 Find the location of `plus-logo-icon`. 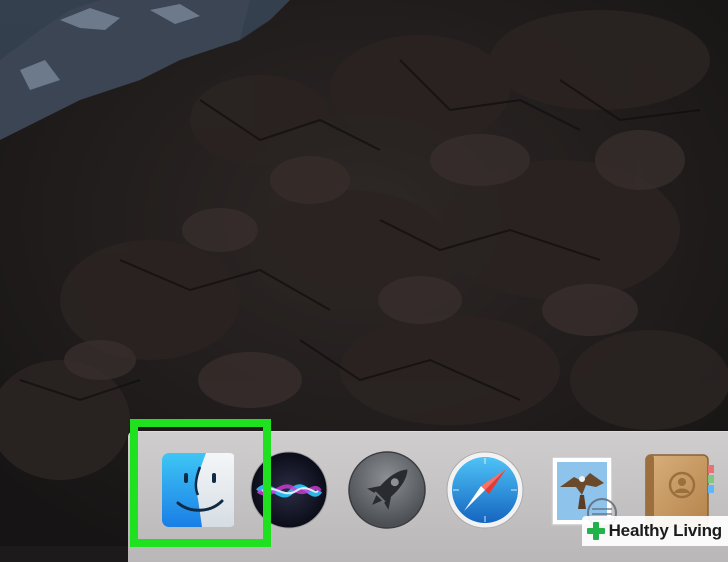

plus-logo-icon is located at coordinates (595, 531).